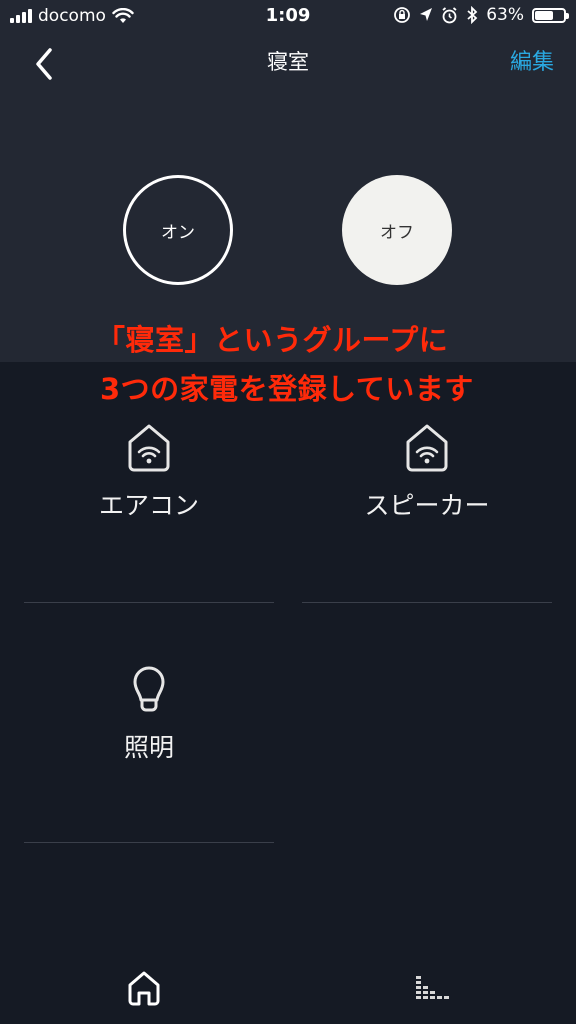 This screenshot has width=576, height=1024. I want to click on annotation-line-1: 「寝室」というグループに, so click(272, 340).